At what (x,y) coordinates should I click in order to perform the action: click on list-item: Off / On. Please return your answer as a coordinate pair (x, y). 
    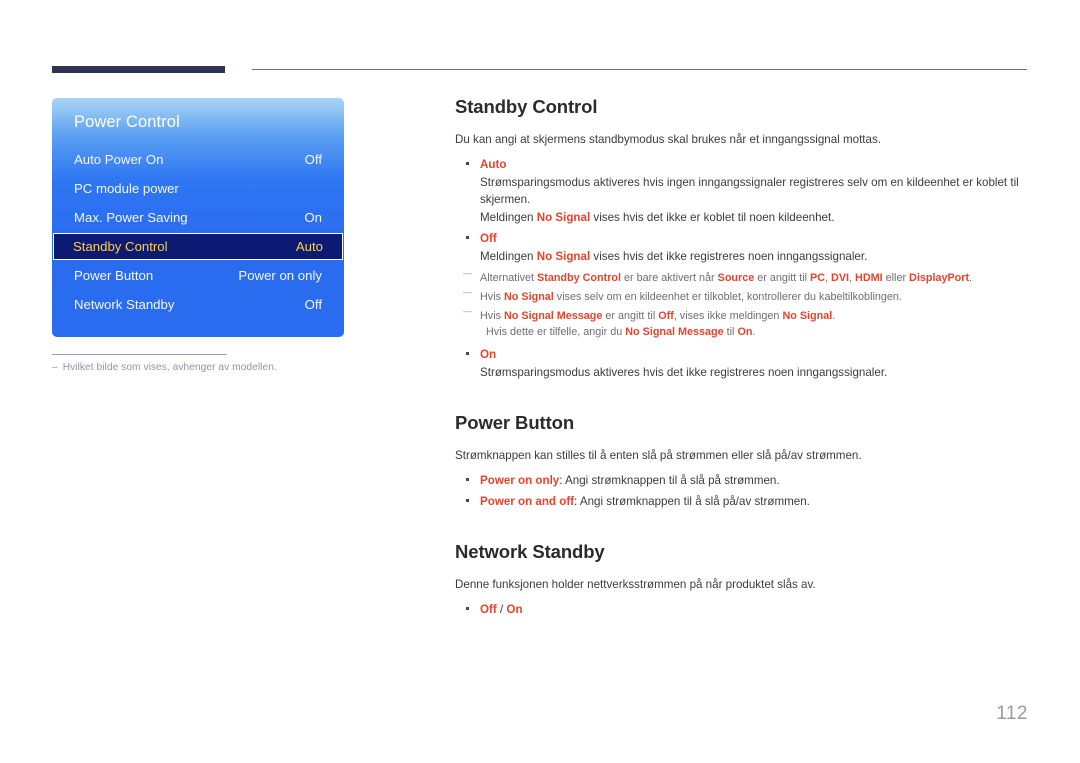
    Looking at the image, I should click on (742, 610).